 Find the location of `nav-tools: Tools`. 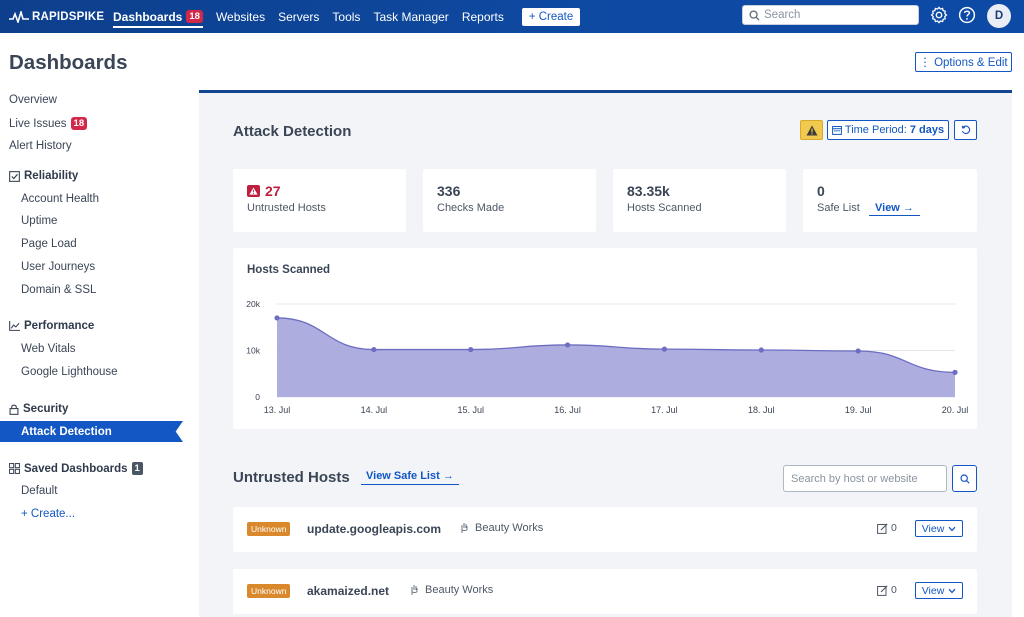

nav-tools: Tools is located at coordinates (346, 16).